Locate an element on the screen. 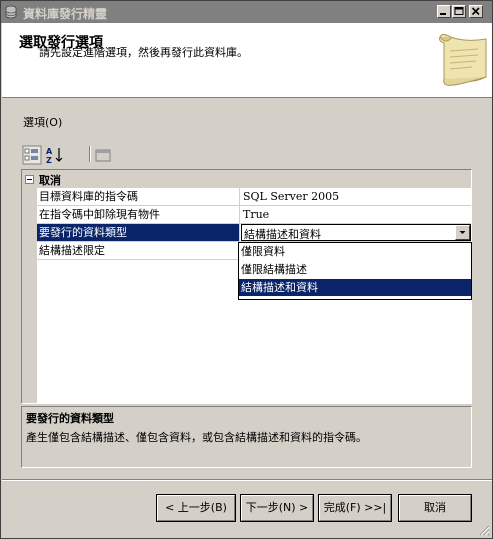 The image size is (493, 539). property-name: 目標資料庫的指令碼 is located at coordinates (138, 196).